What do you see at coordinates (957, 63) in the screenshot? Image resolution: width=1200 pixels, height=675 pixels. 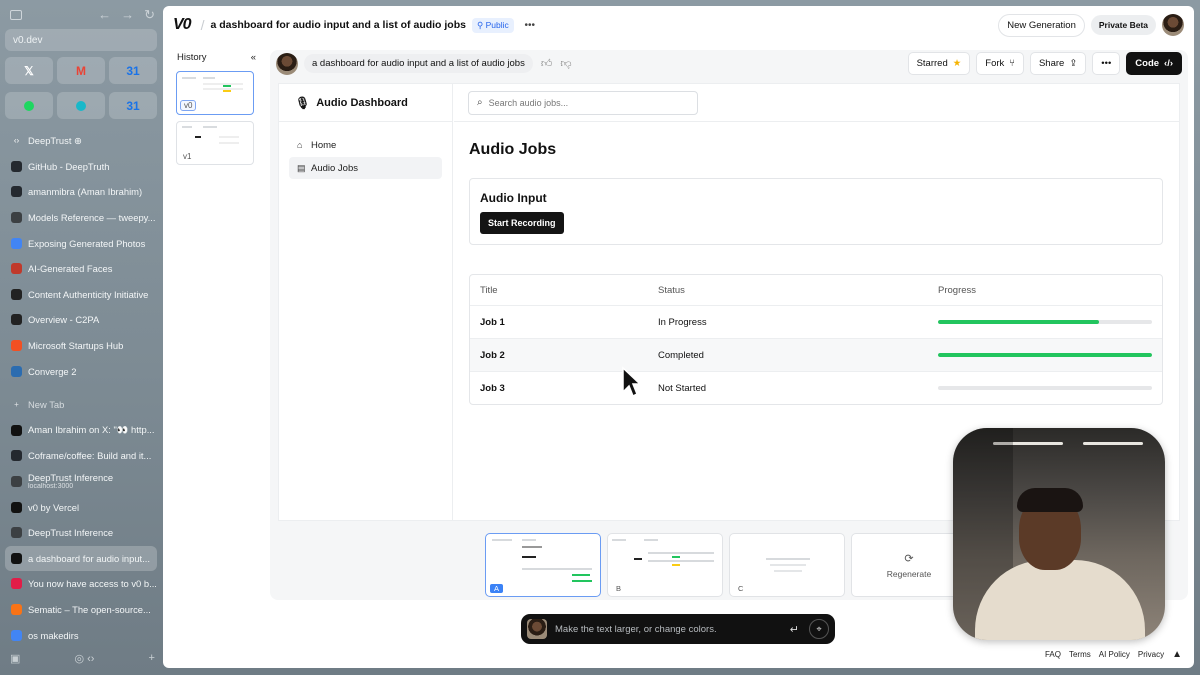 I see `star-icon: ★` at bounding box center [957, 63].